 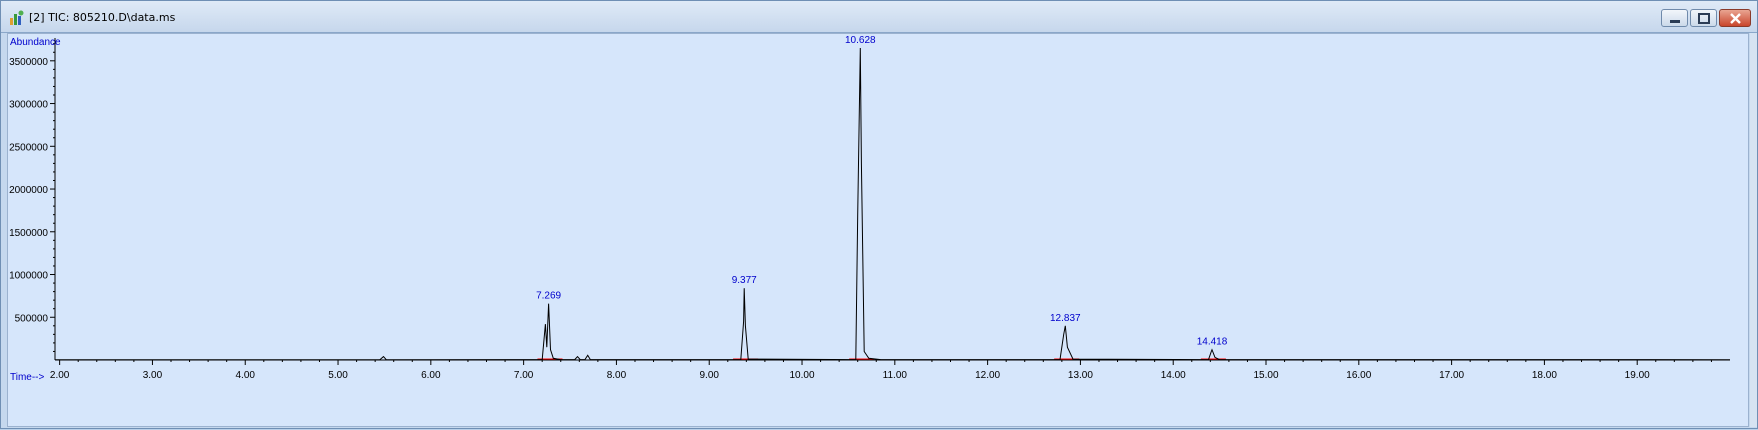 I want to click on x-tick-label: 13.00, so click(x=1080, y=375).